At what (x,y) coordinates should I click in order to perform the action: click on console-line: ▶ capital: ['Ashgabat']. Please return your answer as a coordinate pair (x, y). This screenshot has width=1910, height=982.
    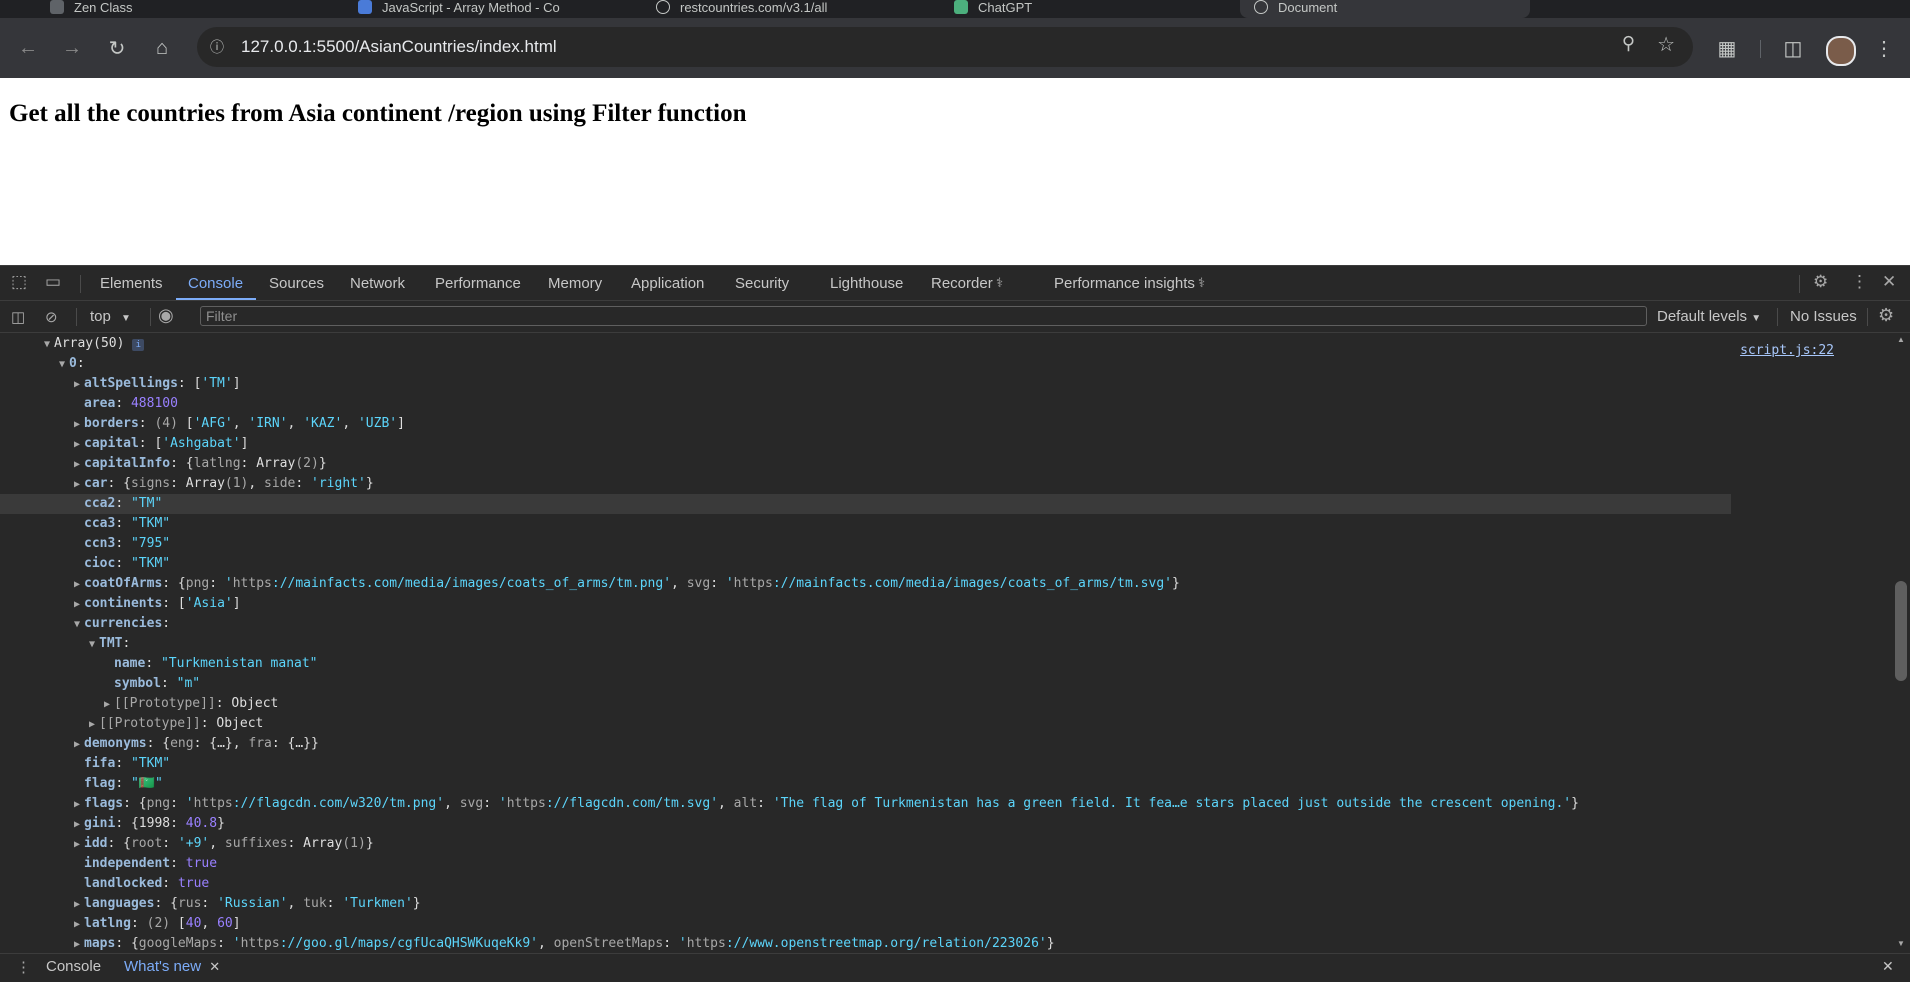
    Looking at the image, I should click on (124, 444).